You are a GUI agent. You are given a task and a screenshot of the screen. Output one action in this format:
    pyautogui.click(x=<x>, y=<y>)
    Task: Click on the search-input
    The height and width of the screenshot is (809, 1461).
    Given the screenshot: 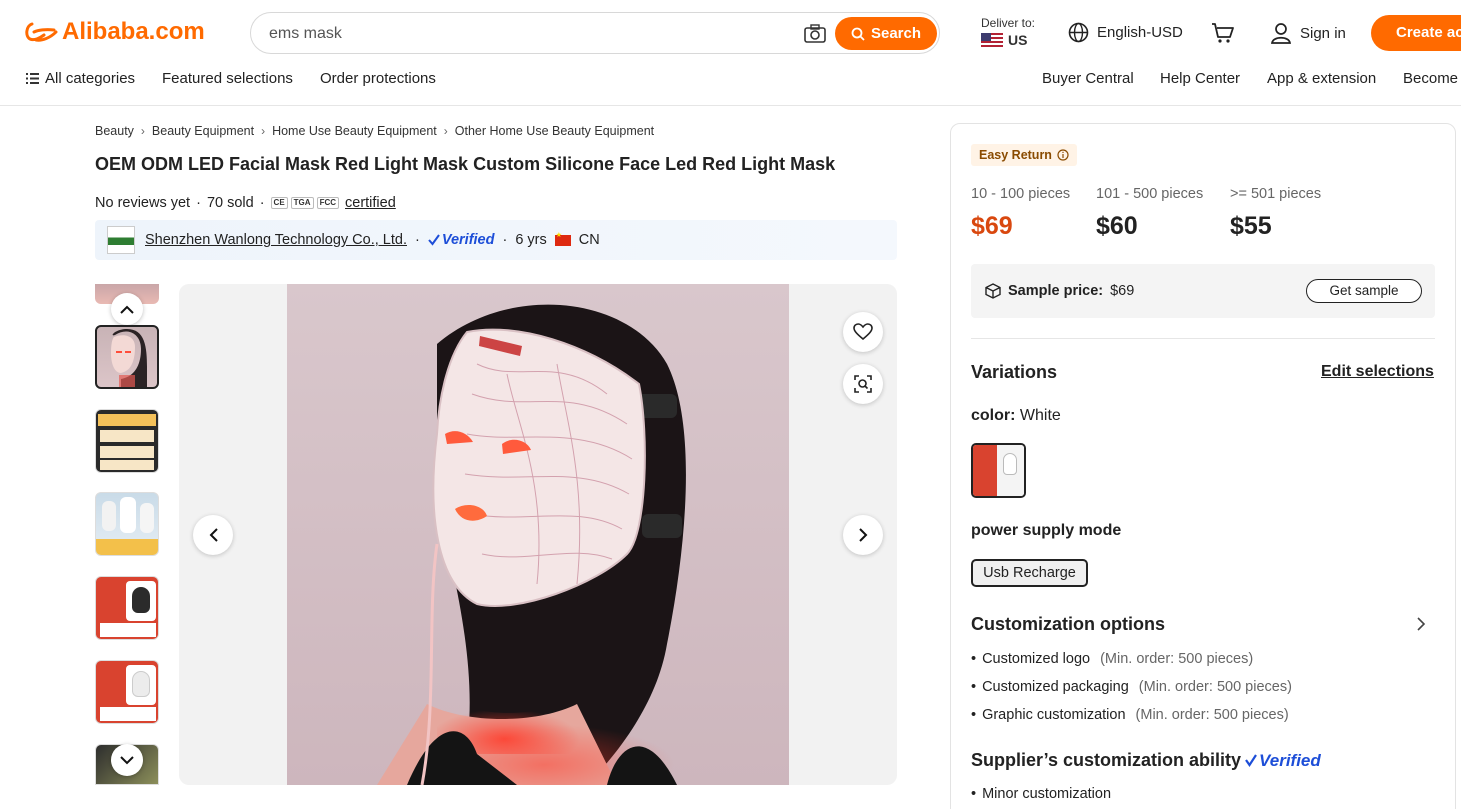 What is the action you would take?
    pyautogui.click(x=529, y=34)
    